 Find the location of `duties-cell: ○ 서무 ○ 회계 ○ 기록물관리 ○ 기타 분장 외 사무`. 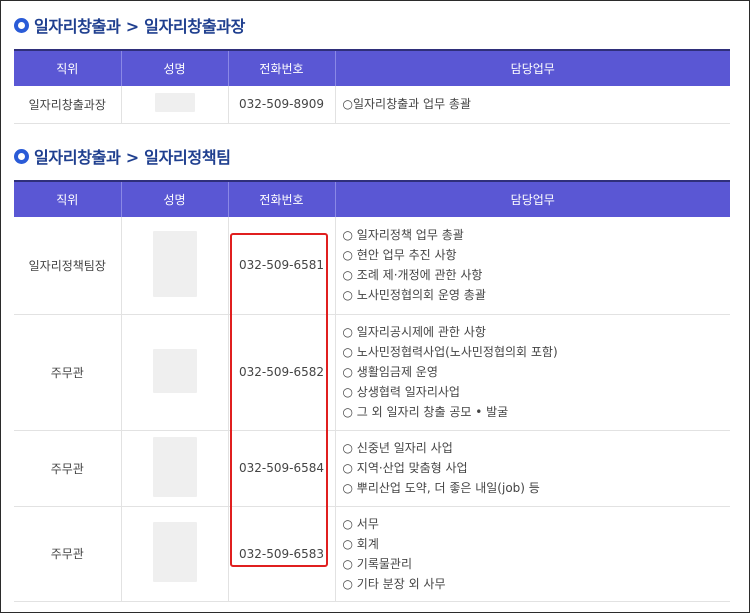

duties-cell: ○ 서무 ○ 회계 ○ 기록물관리 ○ 기타 분장 외 사무 is located at coordinates (532, 554).